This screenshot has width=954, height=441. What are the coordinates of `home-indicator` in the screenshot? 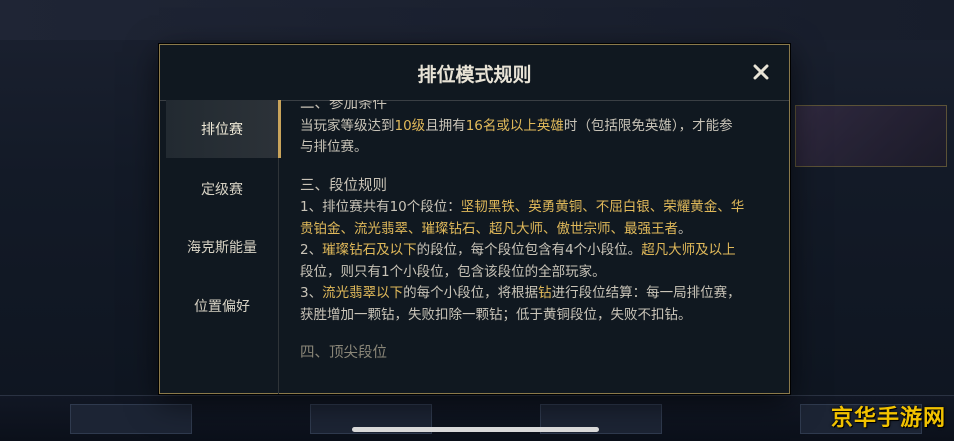 It's located at (475, 429).